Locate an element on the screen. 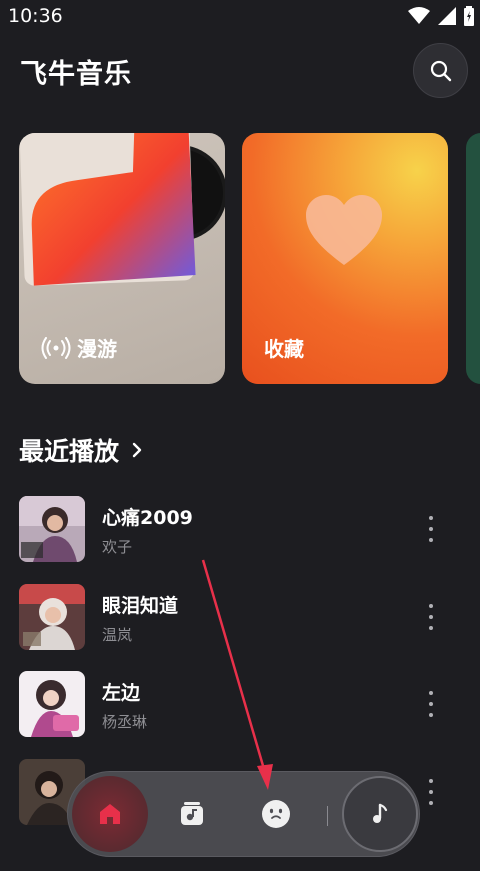 The width and height of the screenshot is (480, 871). song-title: 眼泪知道 is located at coordinates (140, 606).